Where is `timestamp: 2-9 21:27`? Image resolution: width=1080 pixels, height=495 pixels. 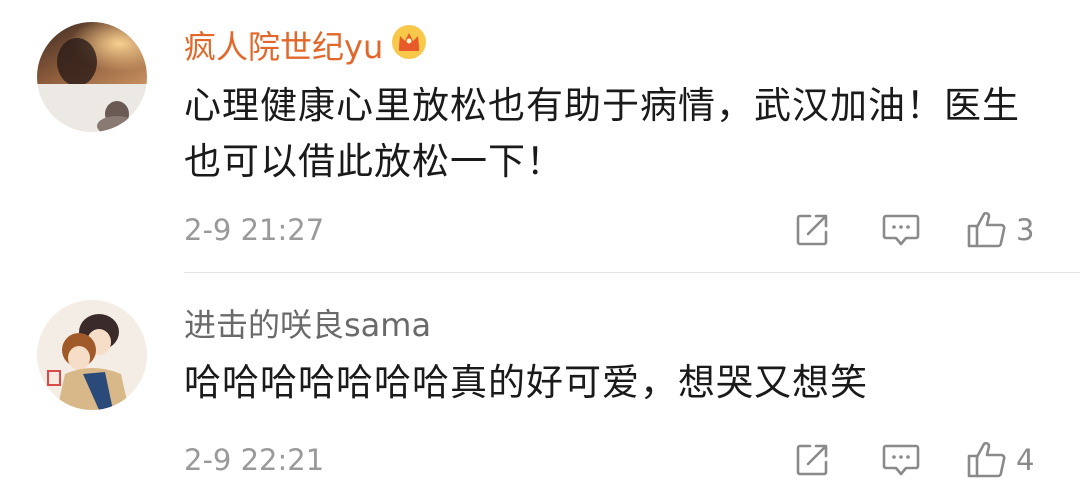
timestamp: 2-9 21:27 is located at coordinates (254, 230).